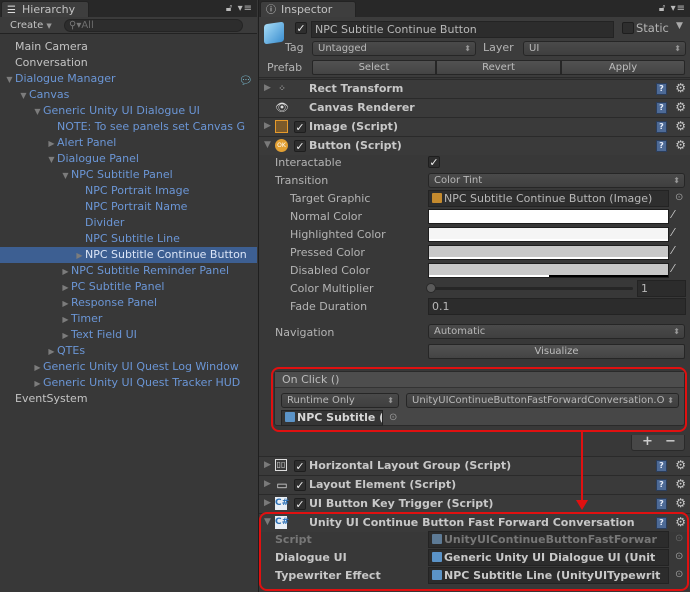  I want to click on hierarchy-item: ▶ QTEs, so click(128, 351).